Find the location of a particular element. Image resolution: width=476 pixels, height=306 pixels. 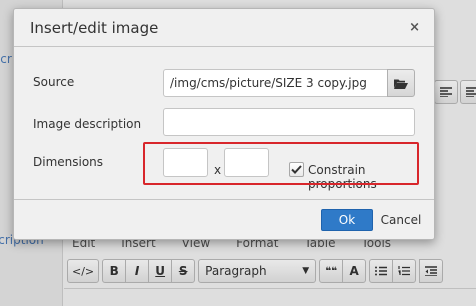

folder-open-icon is located at coordinates (401, 84).